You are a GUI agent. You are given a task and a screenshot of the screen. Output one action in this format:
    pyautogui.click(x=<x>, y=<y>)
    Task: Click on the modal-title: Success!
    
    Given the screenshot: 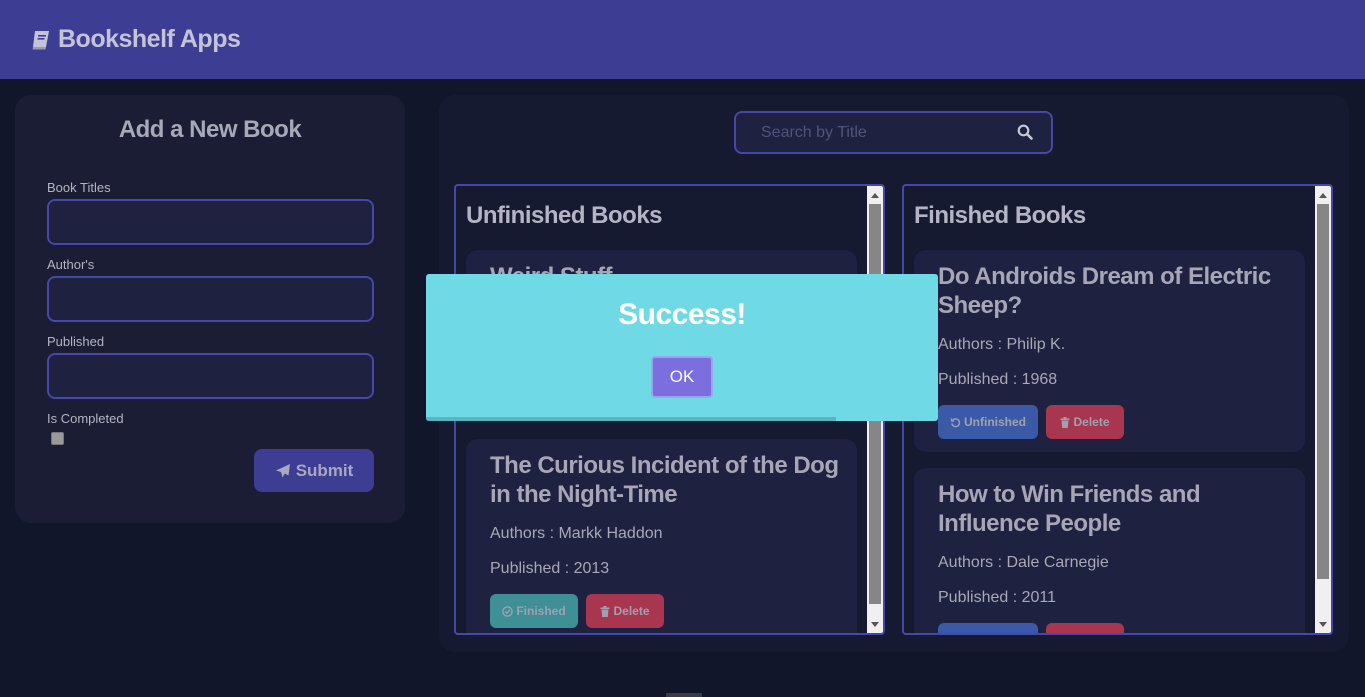 What is the action you would take?
    pyautogui.click(x=682, y=314)
    